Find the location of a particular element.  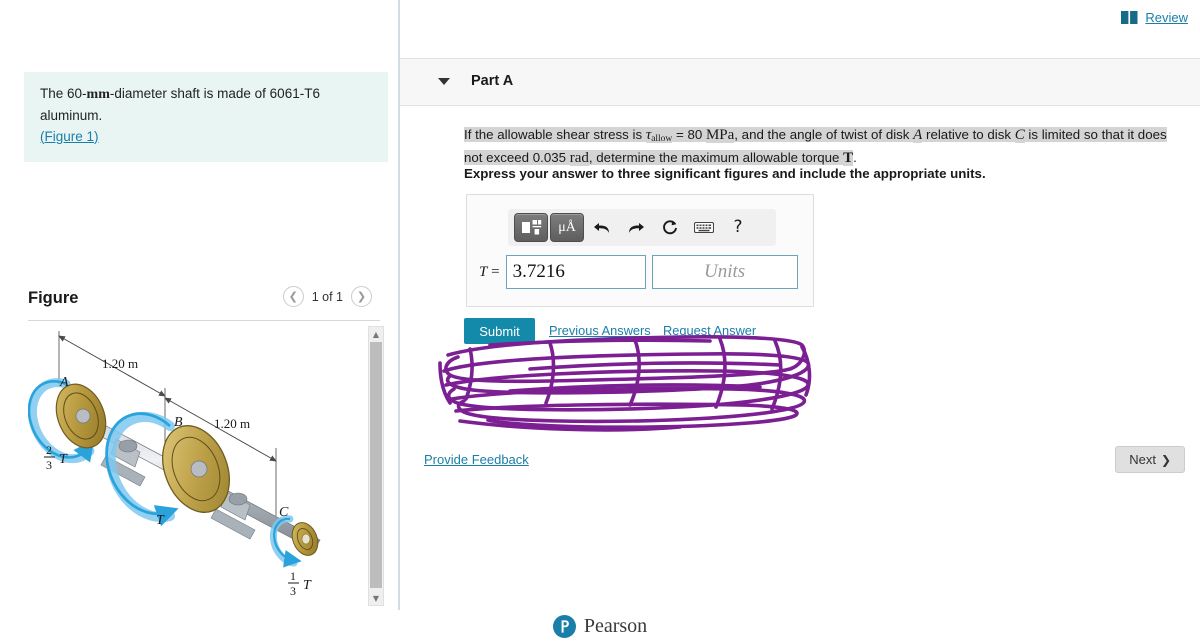

part-a-header: Part A is located at coordinates (800, 82).